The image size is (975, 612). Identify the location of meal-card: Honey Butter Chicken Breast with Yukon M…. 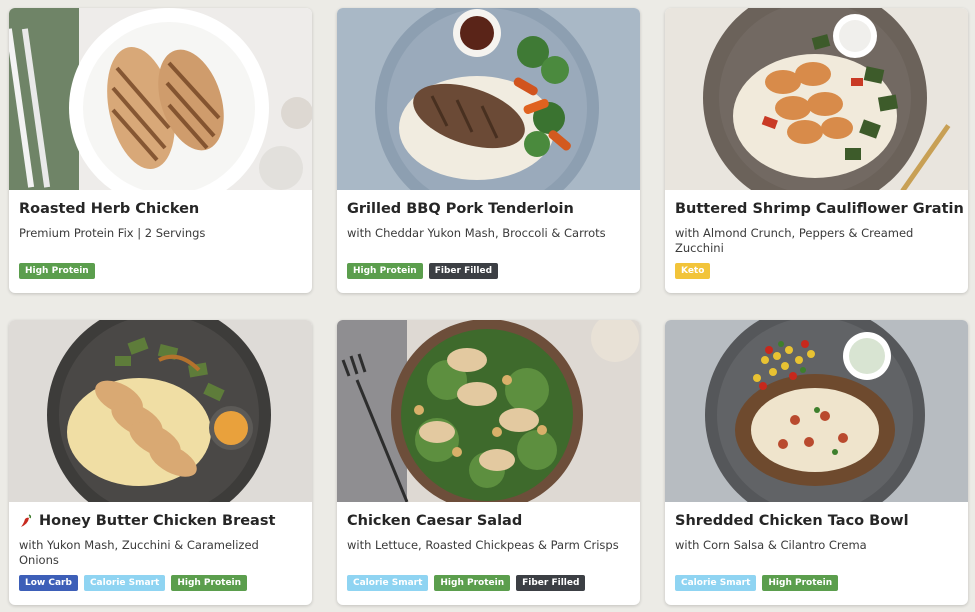
(160, 462).